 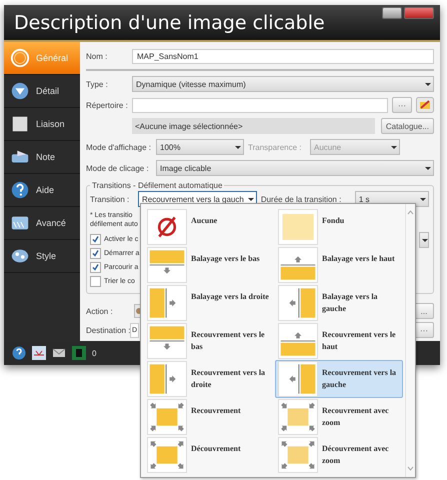 I want to click on field-label: Destination :, so click(x=107, y=330).